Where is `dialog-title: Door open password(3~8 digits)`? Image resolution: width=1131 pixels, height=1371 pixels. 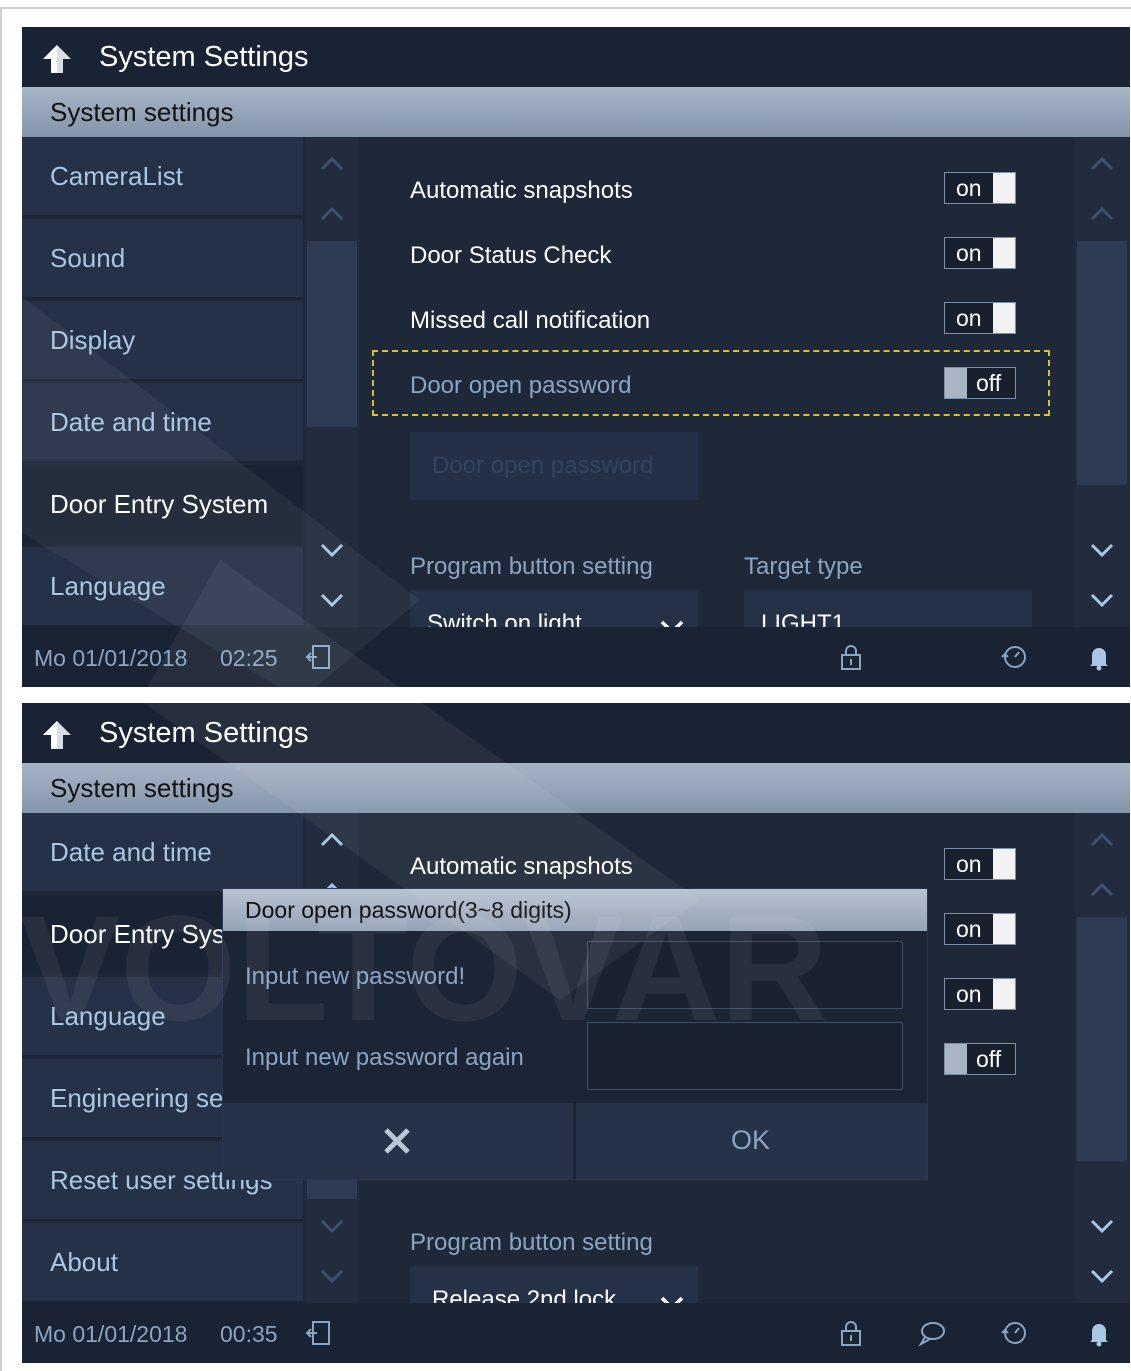
dialog-title: Door open password(3~8 digits) is located at coordinates (408, 910).